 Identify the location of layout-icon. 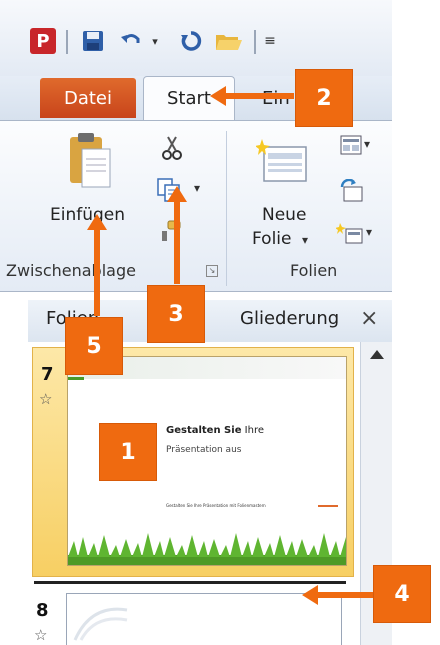
(351, 145).